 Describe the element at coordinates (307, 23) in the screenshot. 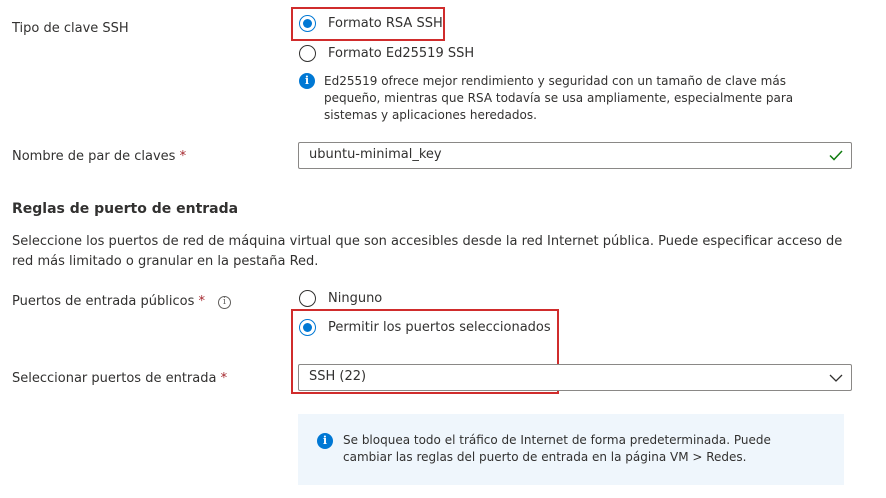

I see `radio-rsa-ssh` at that location.